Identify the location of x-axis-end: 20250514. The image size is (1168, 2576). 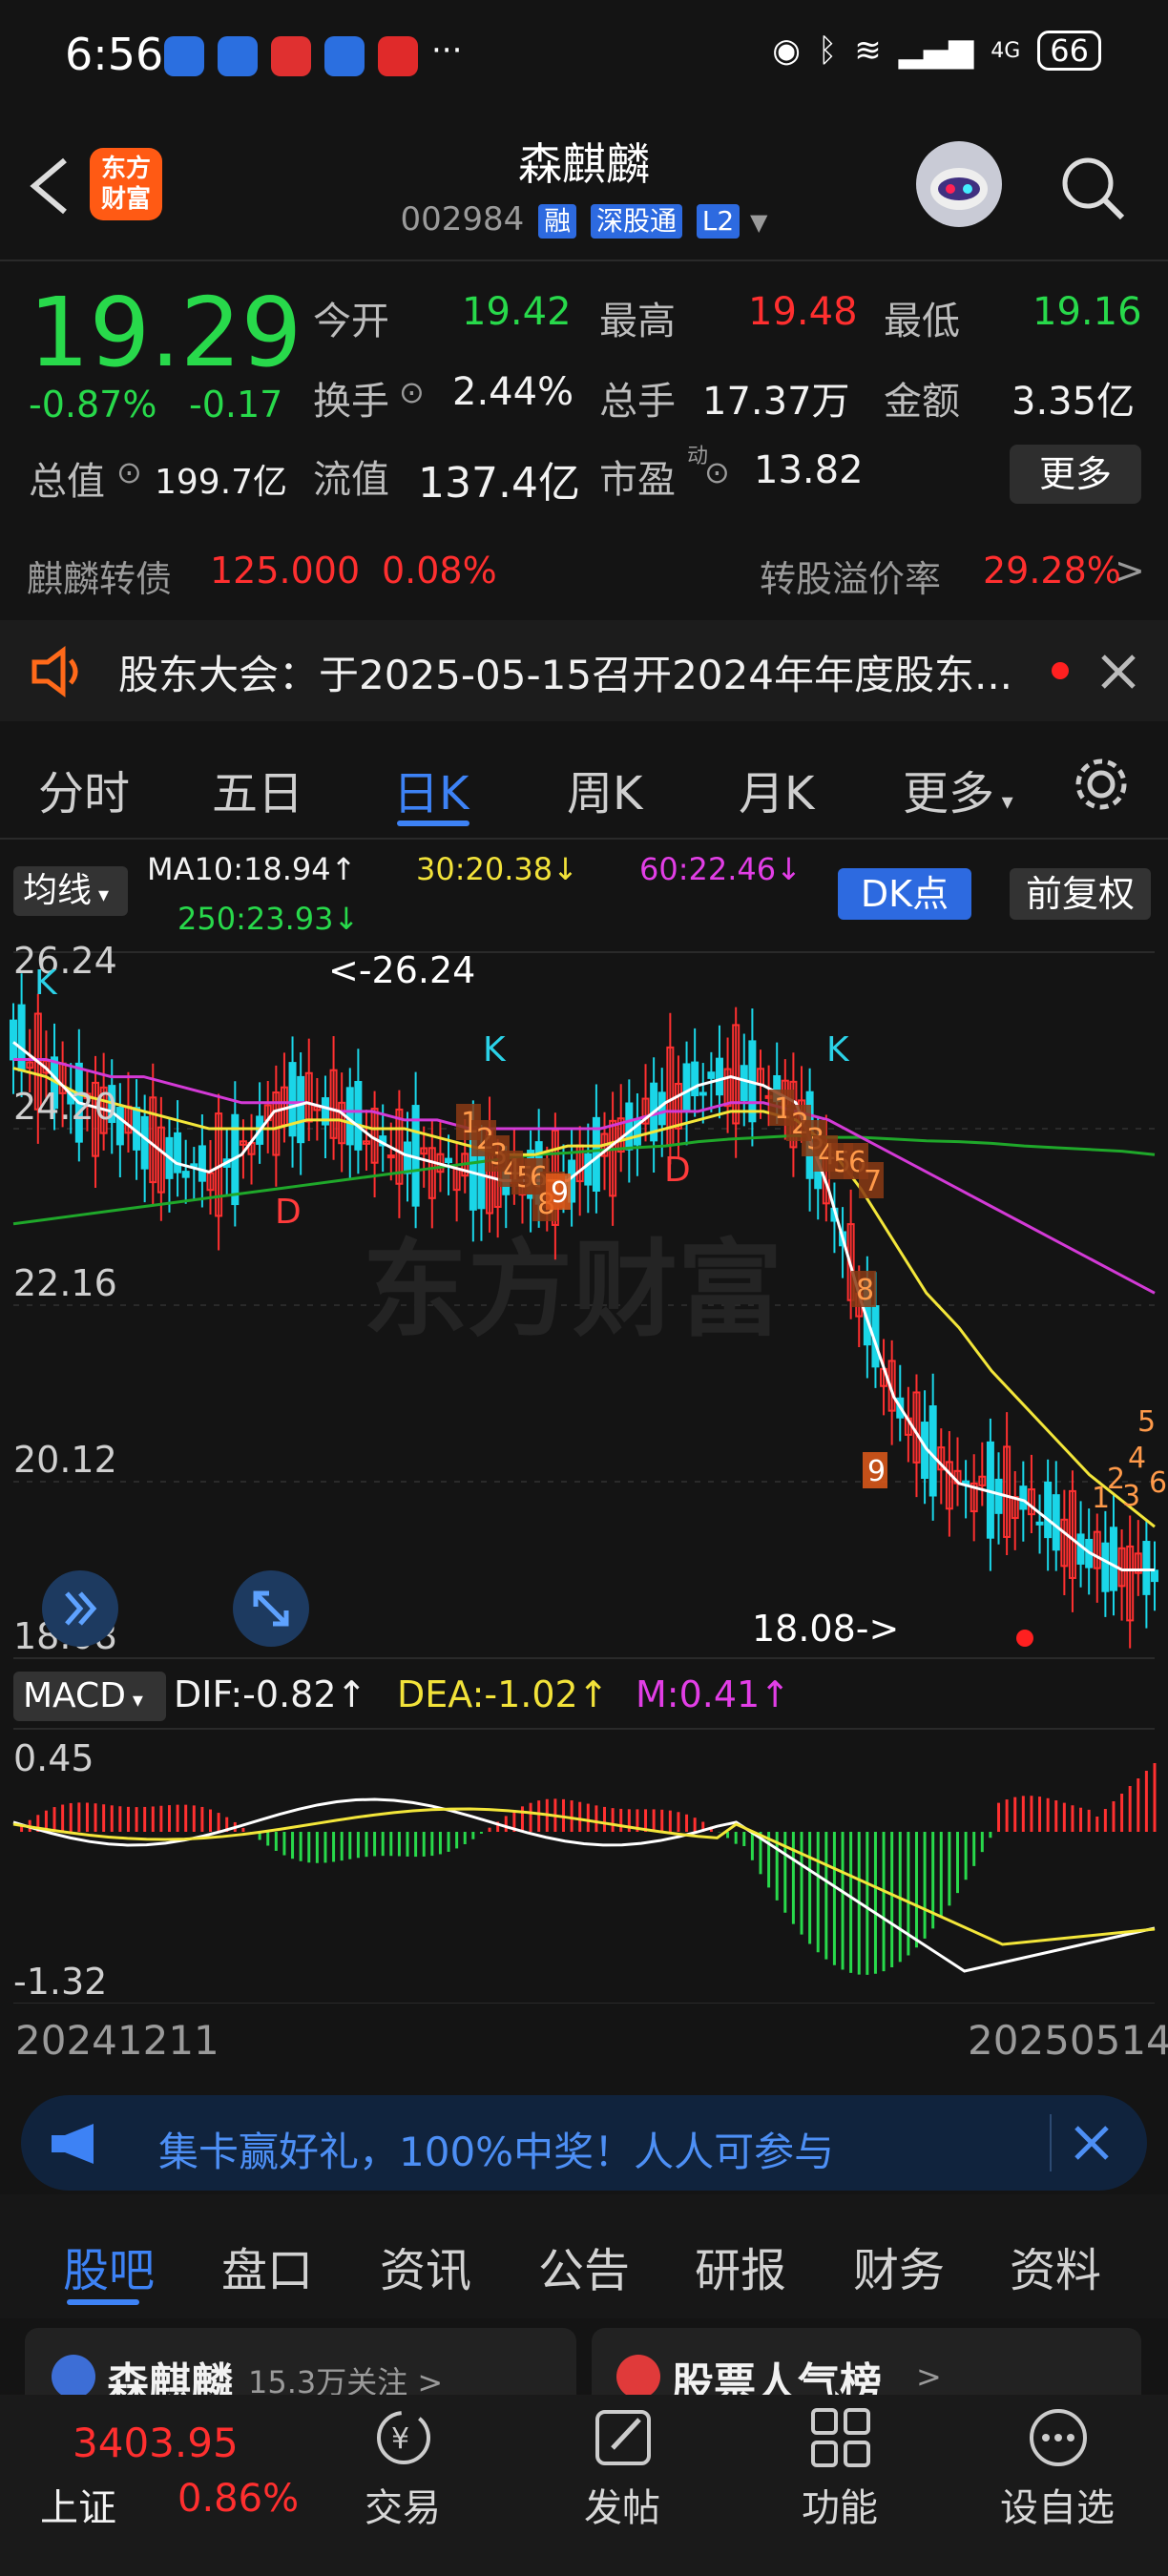
(1068, 2040).